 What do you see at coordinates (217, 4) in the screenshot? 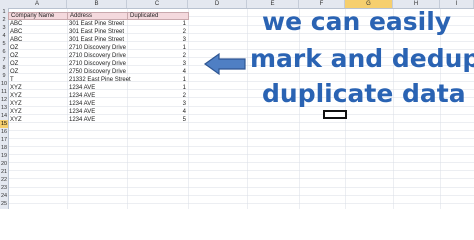
I see `column-header-d: D` at bounding box center [217, 4].